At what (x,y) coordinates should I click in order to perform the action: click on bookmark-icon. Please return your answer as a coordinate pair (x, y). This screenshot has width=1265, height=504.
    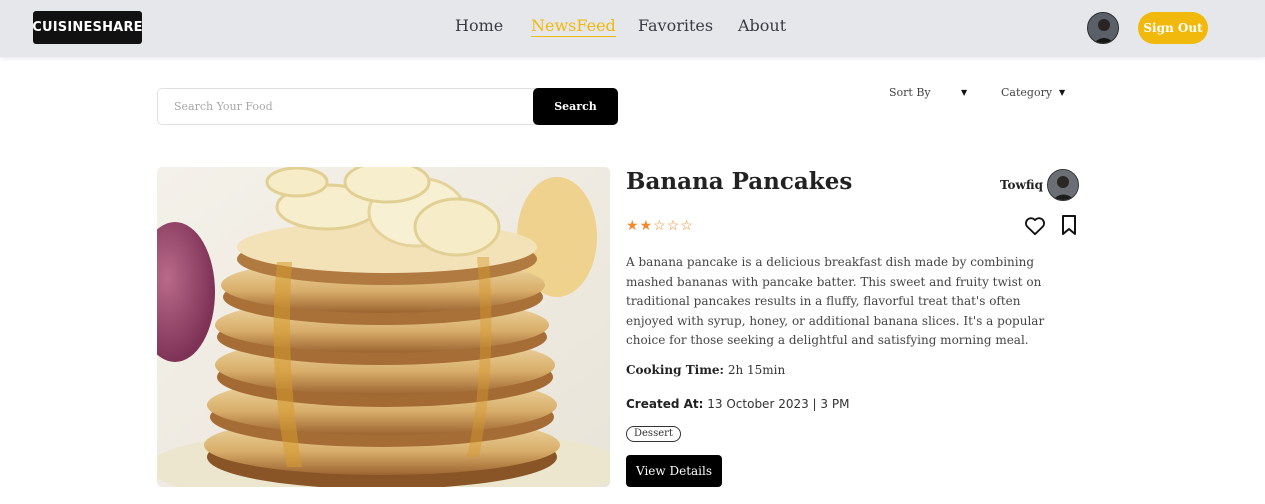
    Looking at the image, I should click on (1069, 225).